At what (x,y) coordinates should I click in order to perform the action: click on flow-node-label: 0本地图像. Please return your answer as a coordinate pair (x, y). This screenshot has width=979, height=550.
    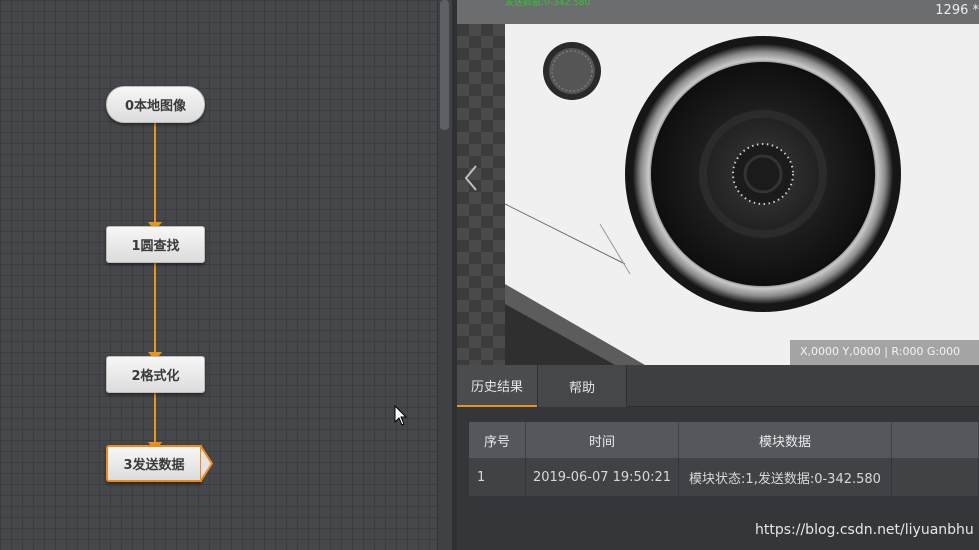
    Looking at the image, I should click on (155, 106).